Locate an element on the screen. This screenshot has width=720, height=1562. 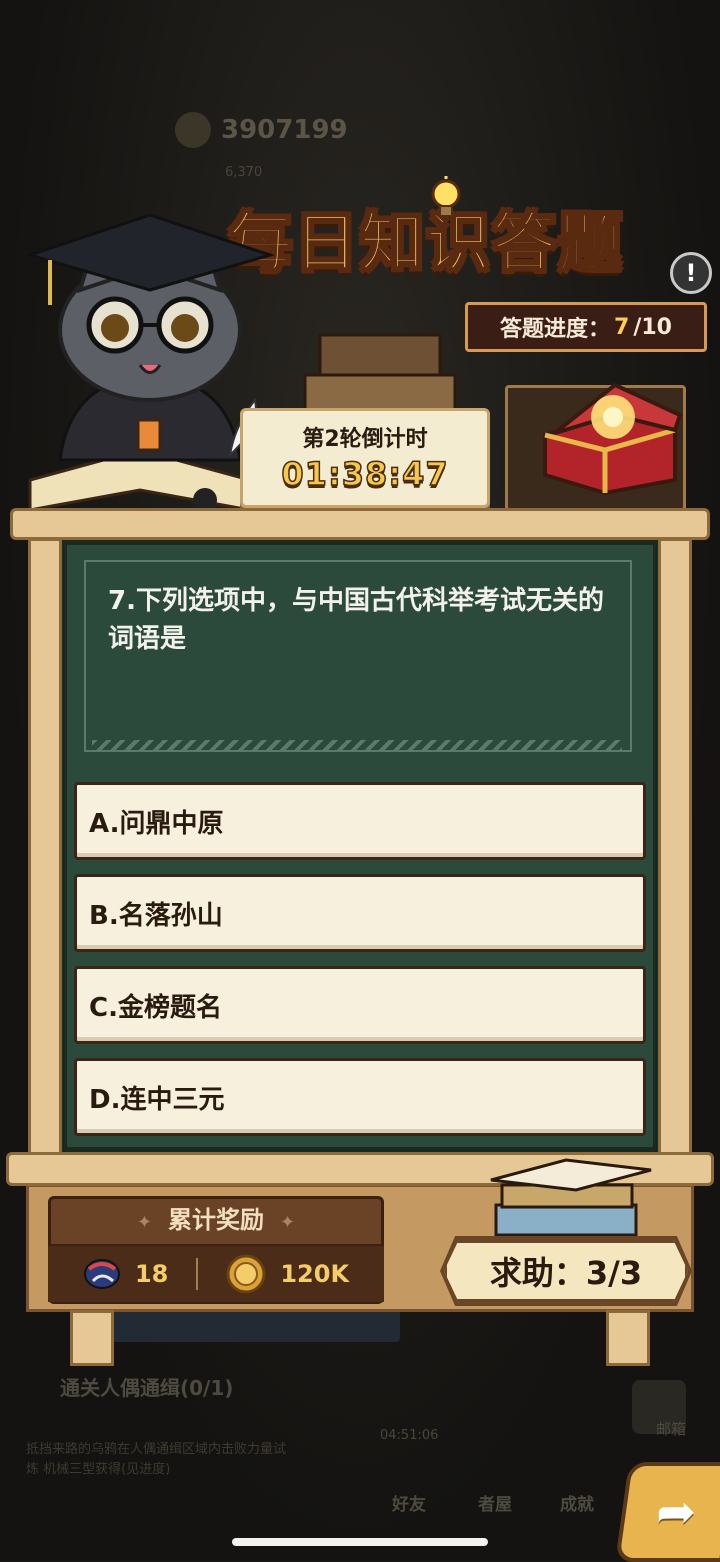
reward-title: ✦ 累计奖励 ✦ is located at coordinates (216, 1220).